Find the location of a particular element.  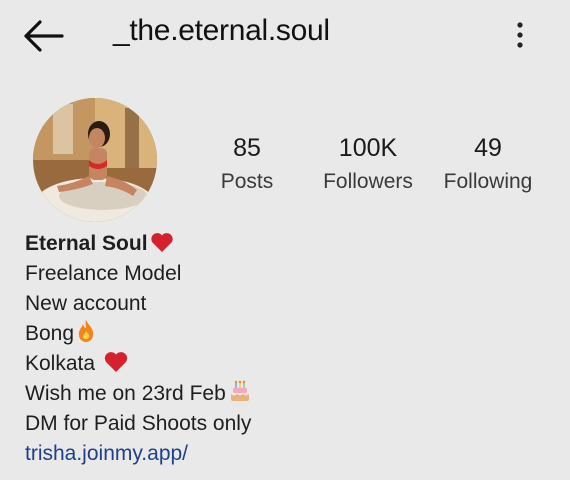

profile-username: _the.eternal.soul is located at coordinates (221, 30).